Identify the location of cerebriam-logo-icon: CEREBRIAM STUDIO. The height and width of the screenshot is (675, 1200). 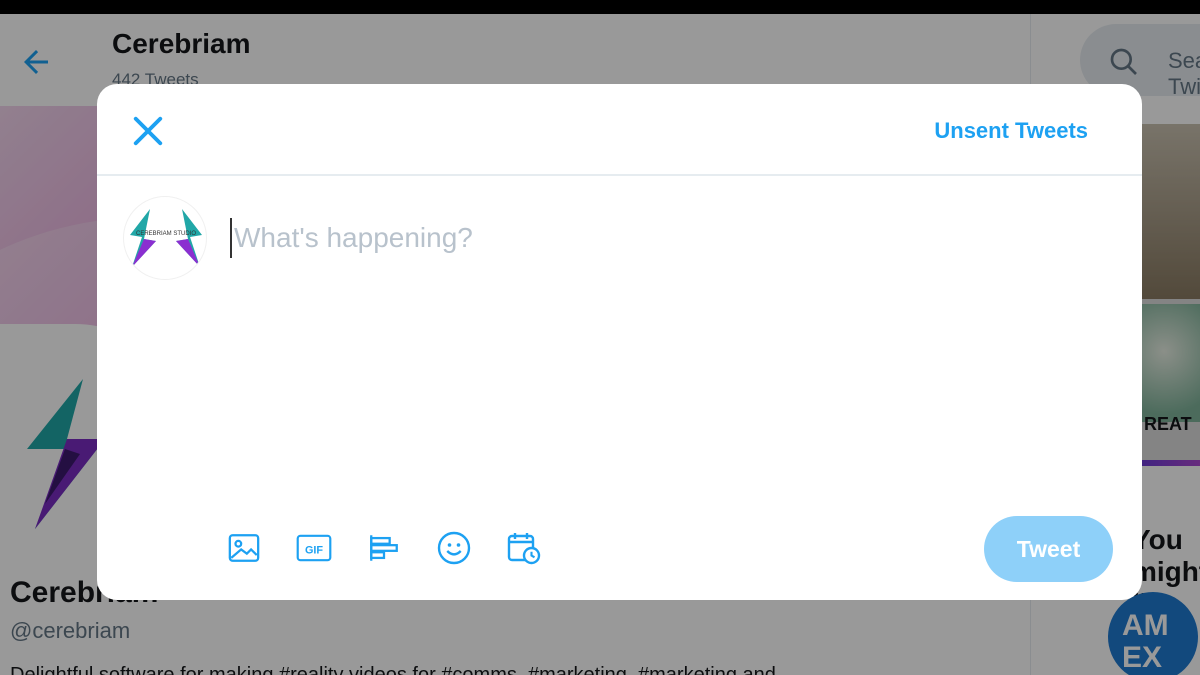
(166, 238).